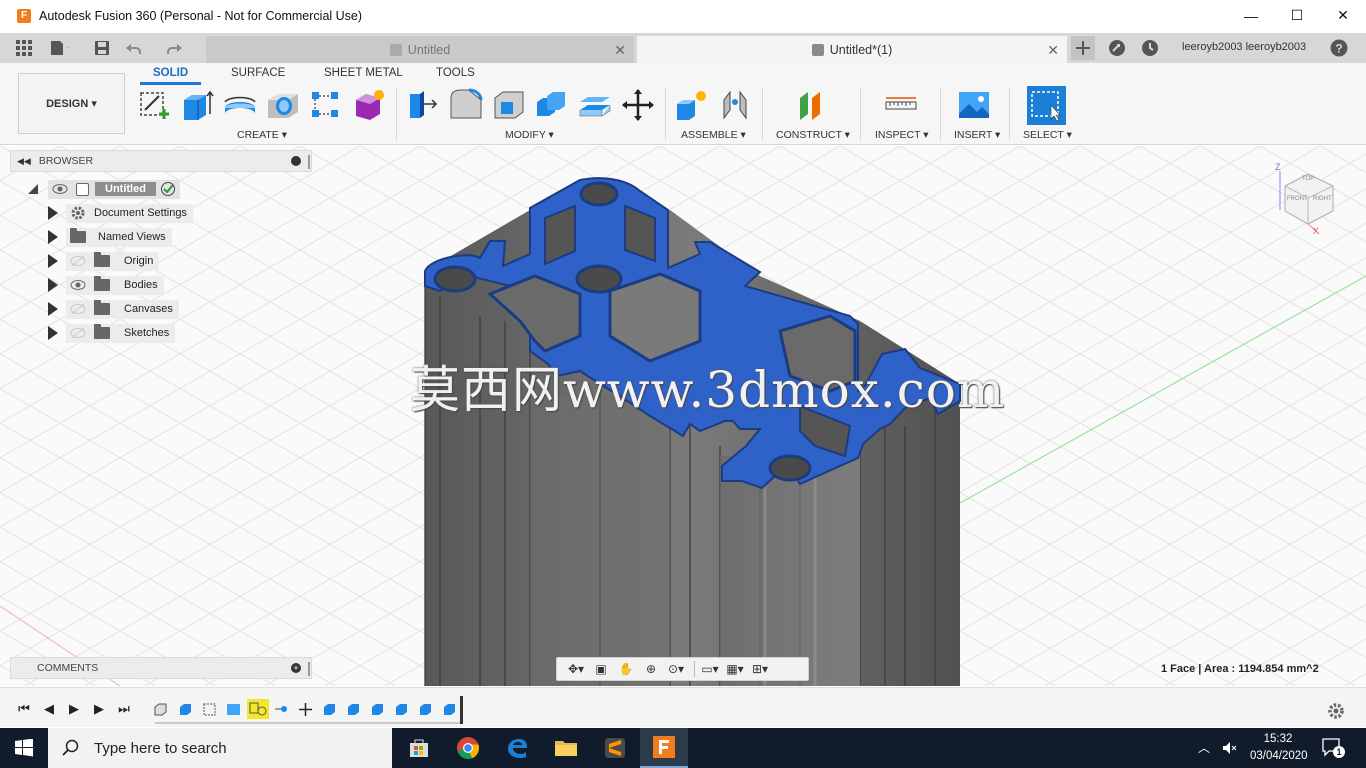 The image size is (1366, 768). What do you see at coordinates (161, 668) in the screenshot?
I see `comments-panel: COMMENTS +` at bounding box center [161, 668].